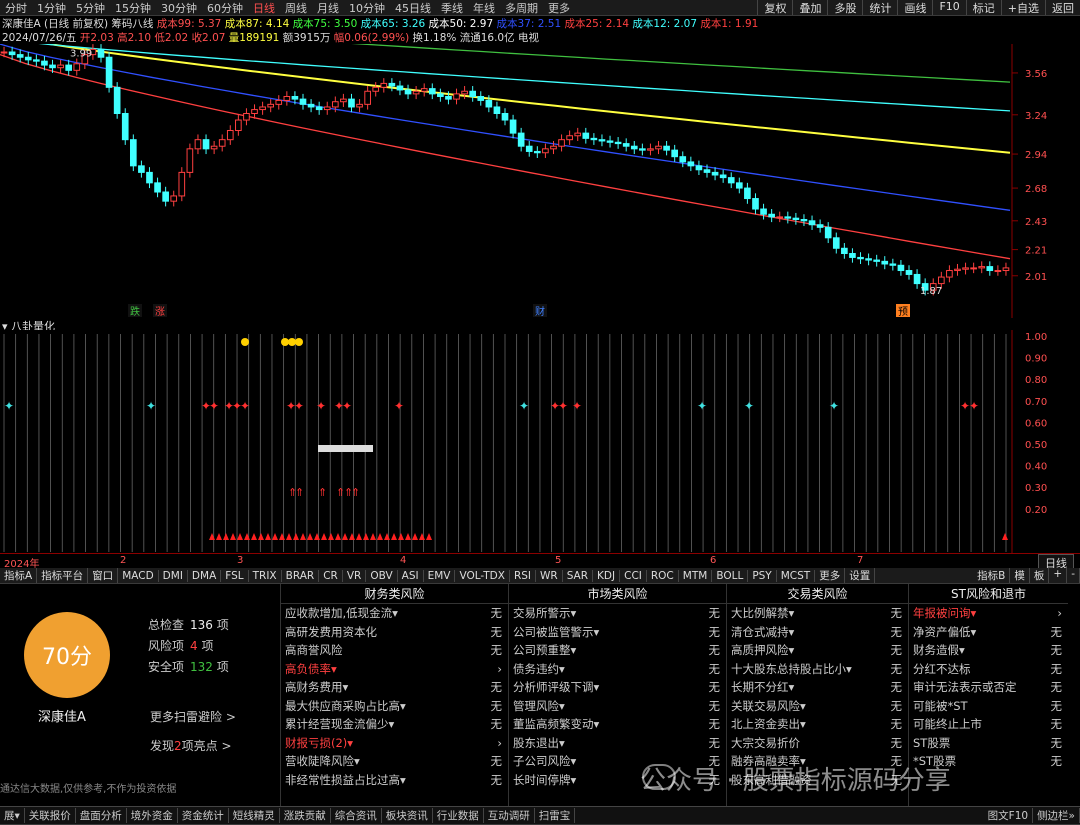 Image resolution: width=1080 pixels, height=825 pixels. I want to click on risk-row: 董监高频繁变动▾ 无, so click(617, 724).